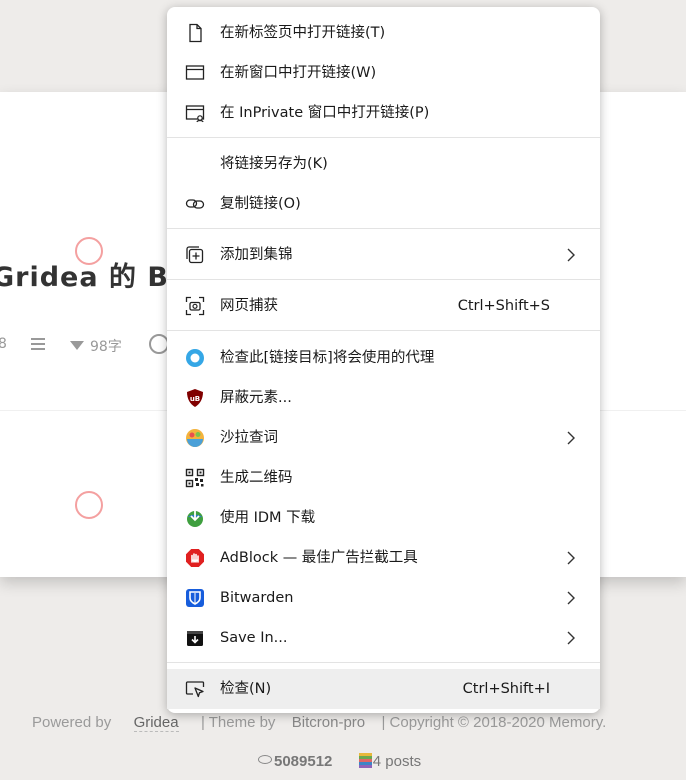 The height and width of the screenshot is (780, 686). I want to click on meta-count: 8, so click(3, 344).